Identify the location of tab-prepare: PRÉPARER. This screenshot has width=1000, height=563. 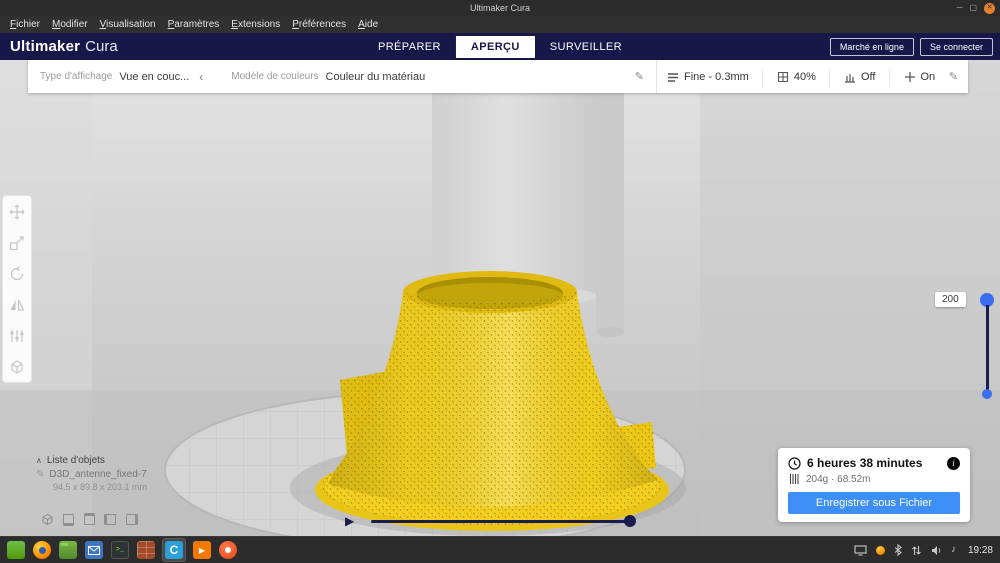
(409, 47).